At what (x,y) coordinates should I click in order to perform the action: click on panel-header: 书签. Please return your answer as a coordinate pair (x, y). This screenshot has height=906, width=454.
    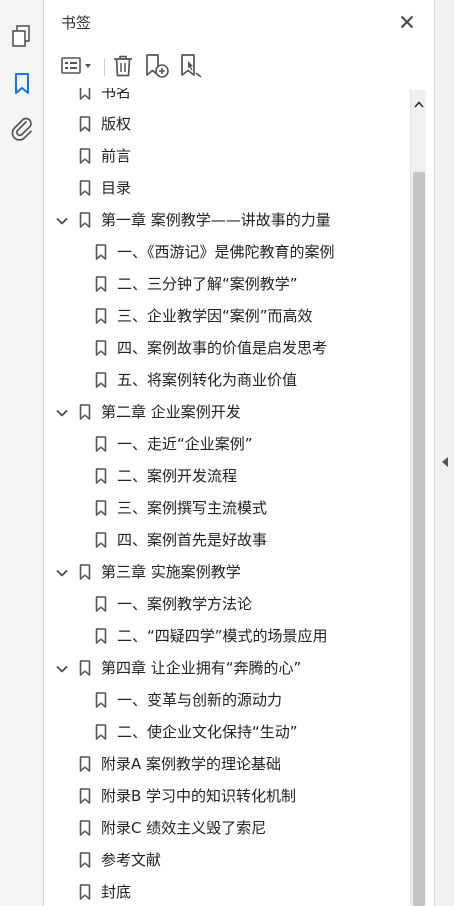
    Looking at the image, I should click on (239, 22).